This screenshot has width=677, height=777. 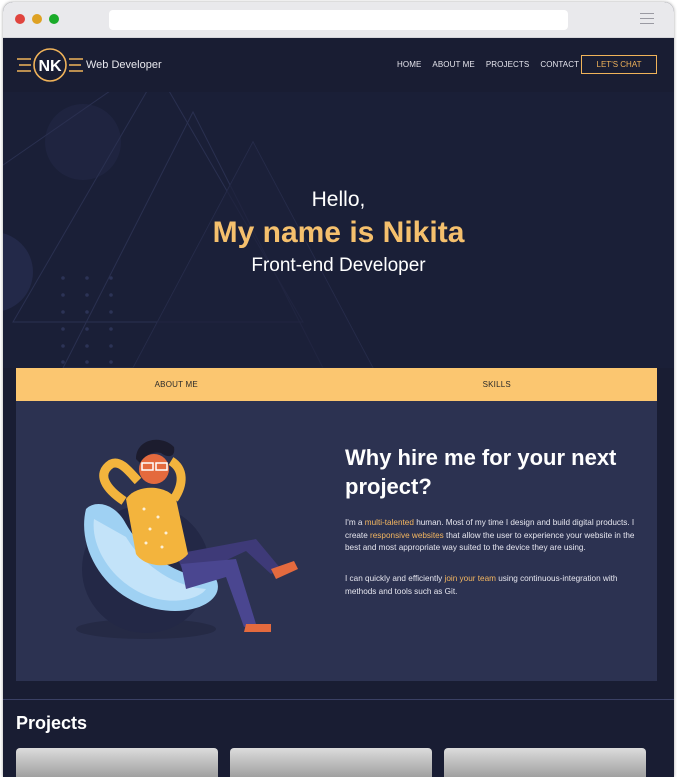 What do you see at coordinates (559, 64) in the screenshot?
I see `nav-link-contact: CONTACT` at bounding box center [559, 64].